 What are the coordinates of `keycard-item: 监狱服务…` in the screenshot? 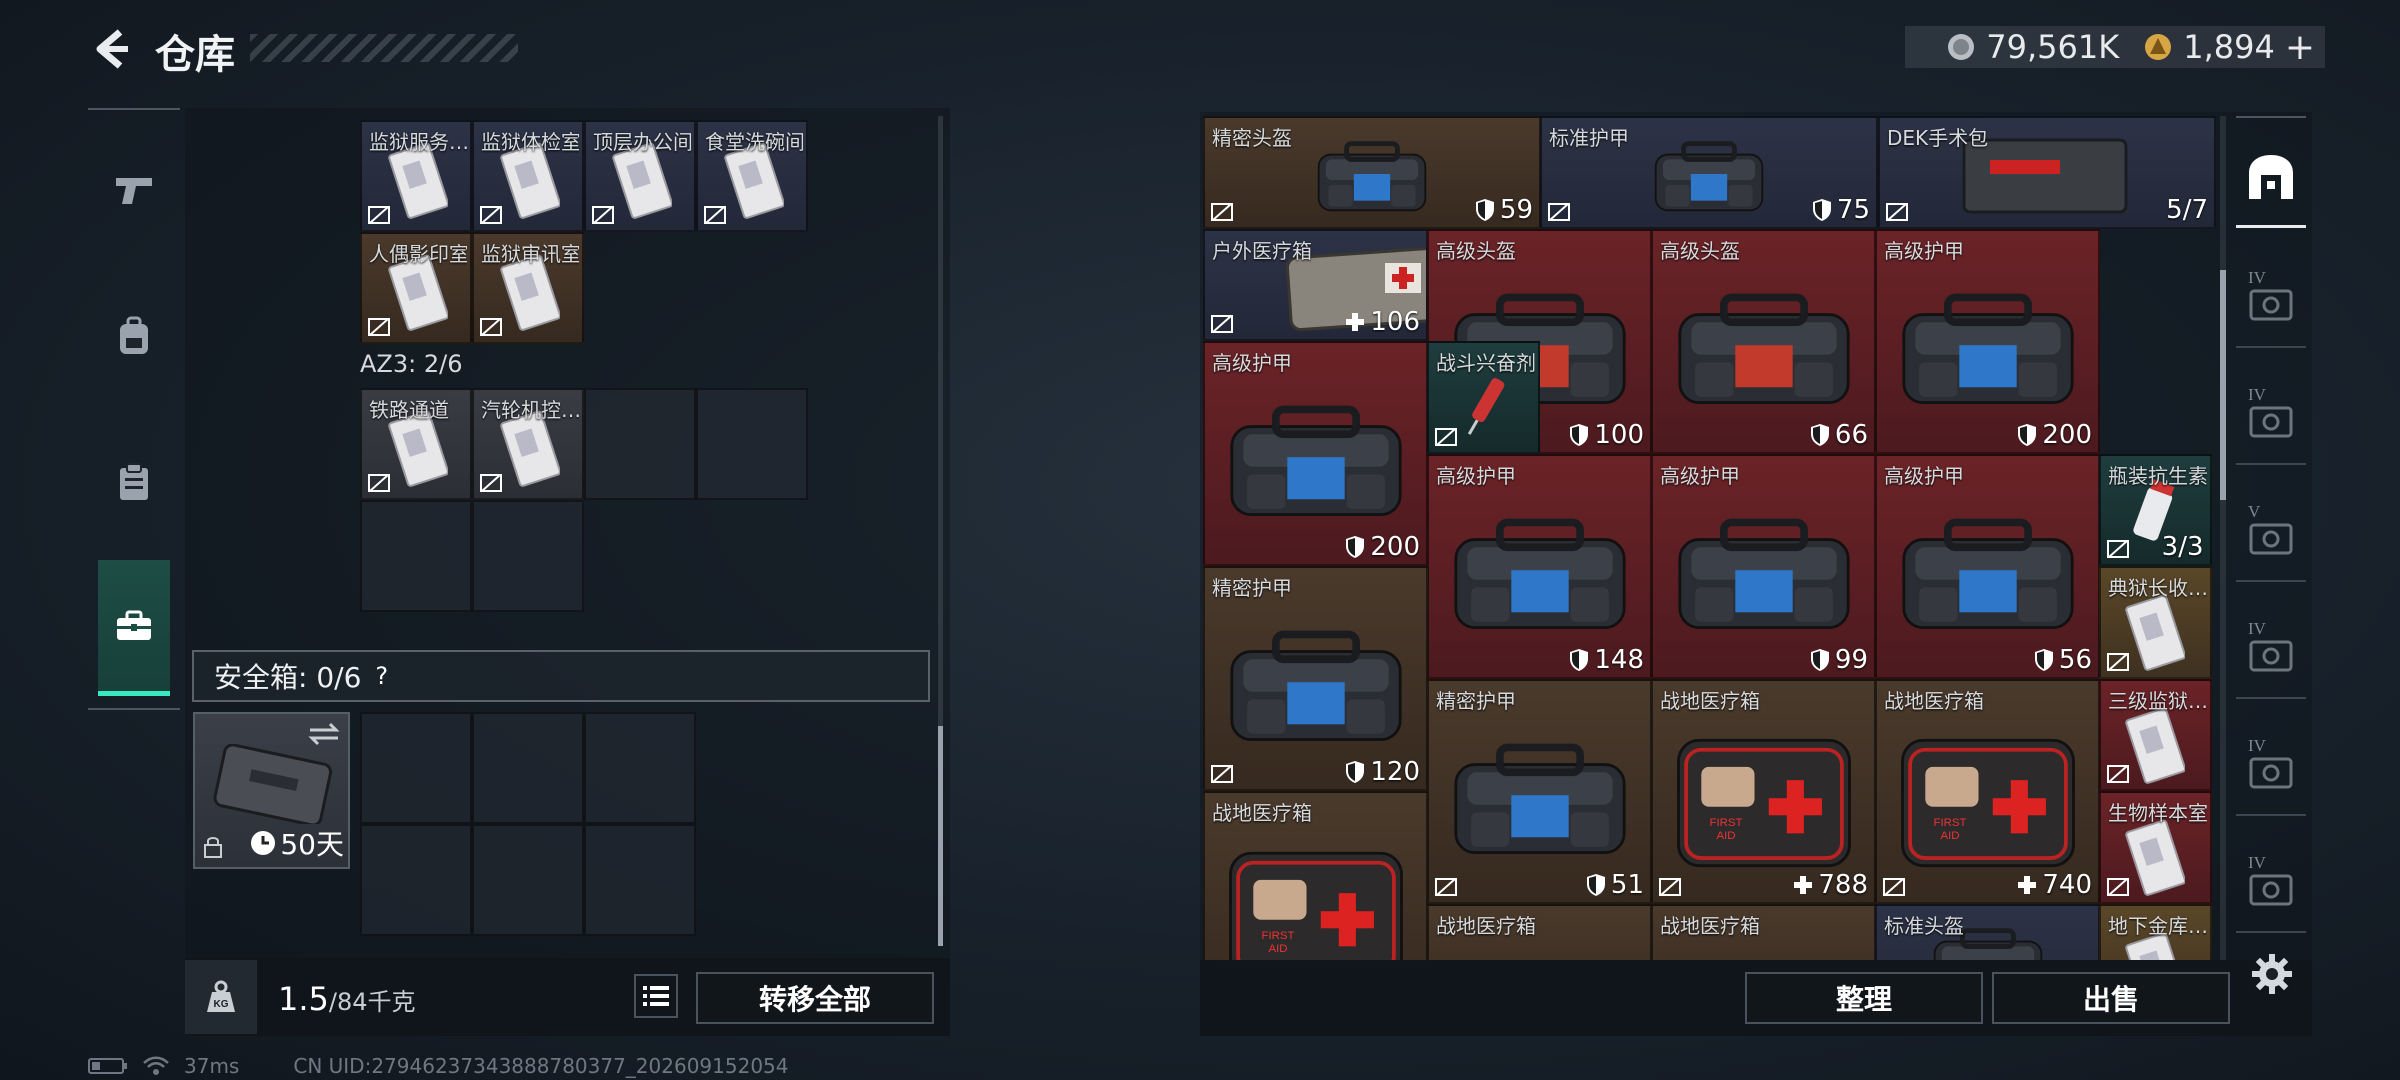 It's located at (416, 176).